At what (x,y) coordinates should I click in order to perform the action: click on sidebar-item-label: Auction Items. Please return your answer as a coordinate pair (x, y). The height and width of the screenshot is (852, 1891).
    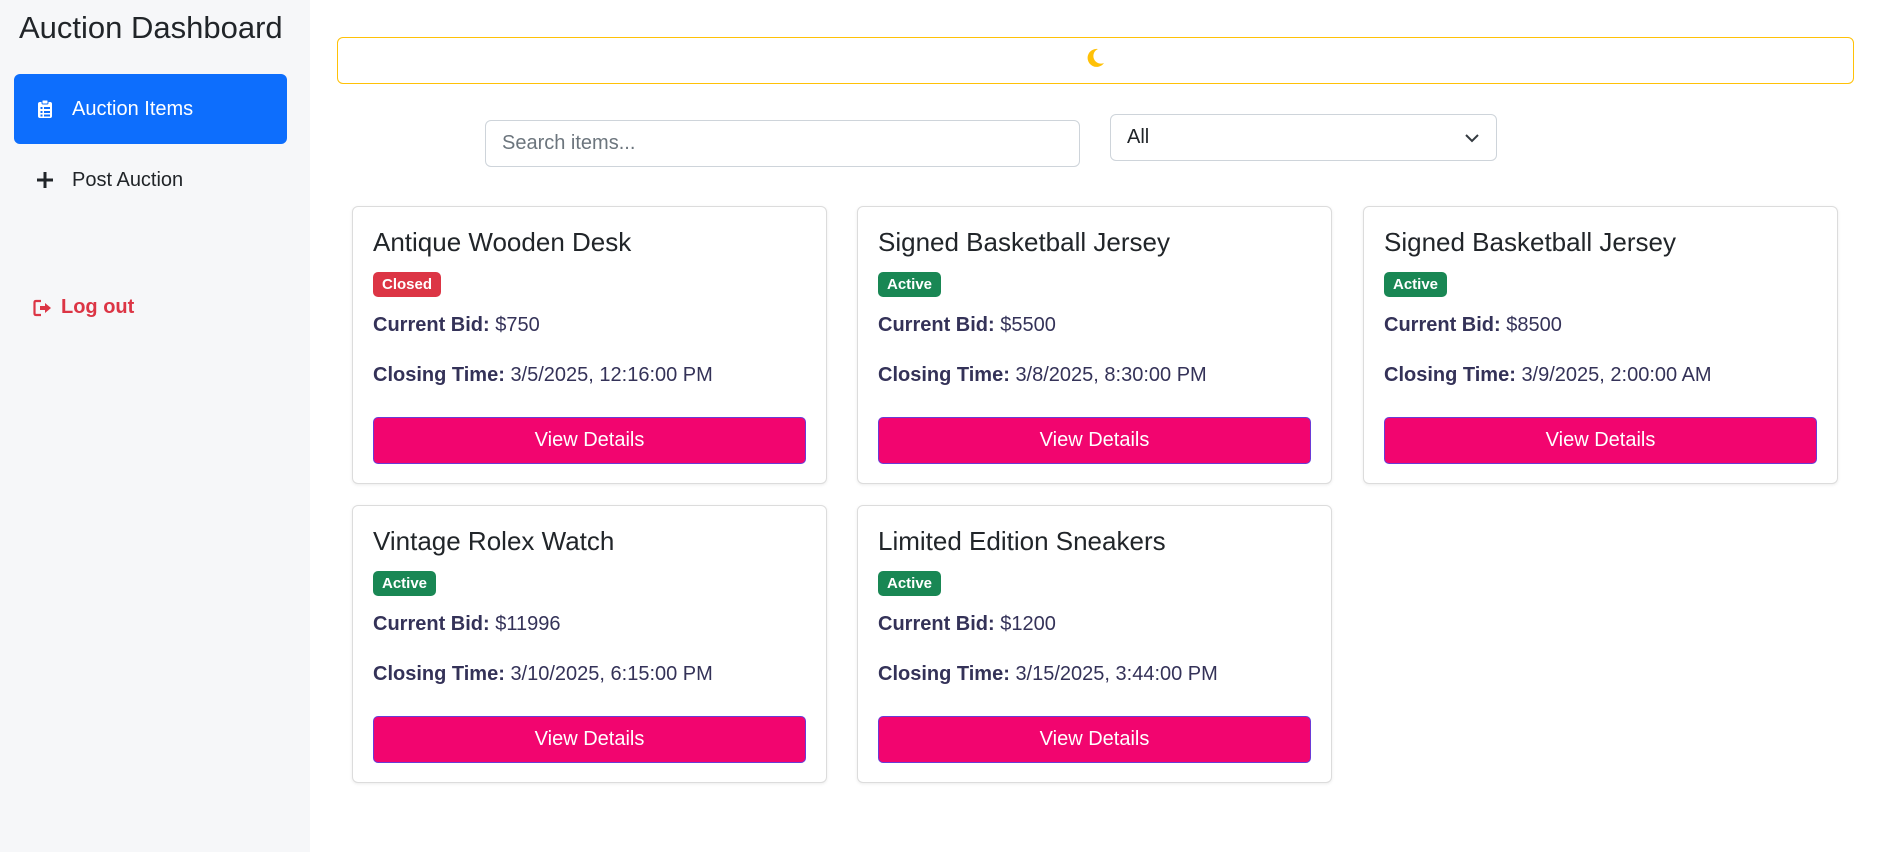
    Looking at the image, I should click on (133, 108).